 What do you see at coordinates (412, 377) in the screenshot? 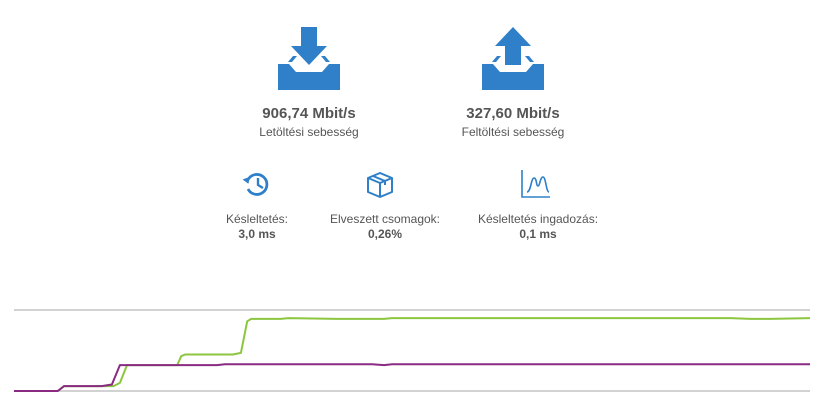
I see `upload-speed-line` at bounding box center [412, 377].